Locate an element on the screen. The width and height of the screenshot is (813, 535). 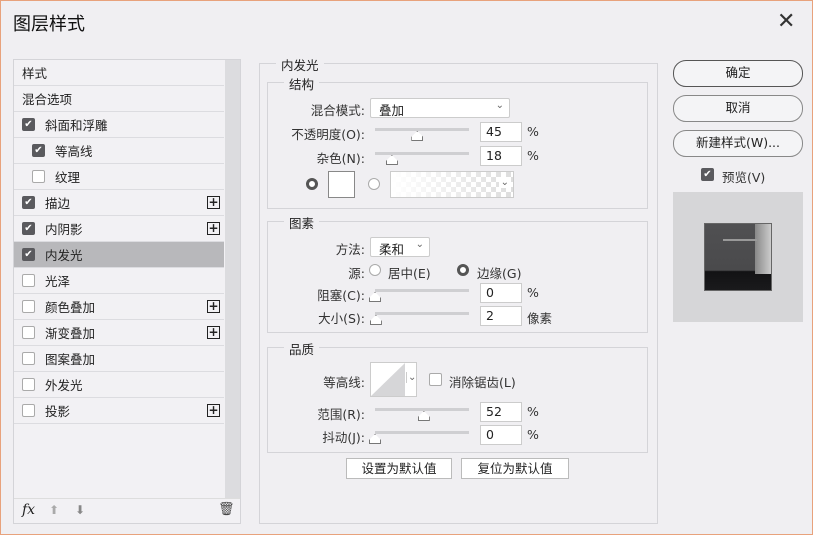
style-label: 纹理 is located at coordinates (68, 177).